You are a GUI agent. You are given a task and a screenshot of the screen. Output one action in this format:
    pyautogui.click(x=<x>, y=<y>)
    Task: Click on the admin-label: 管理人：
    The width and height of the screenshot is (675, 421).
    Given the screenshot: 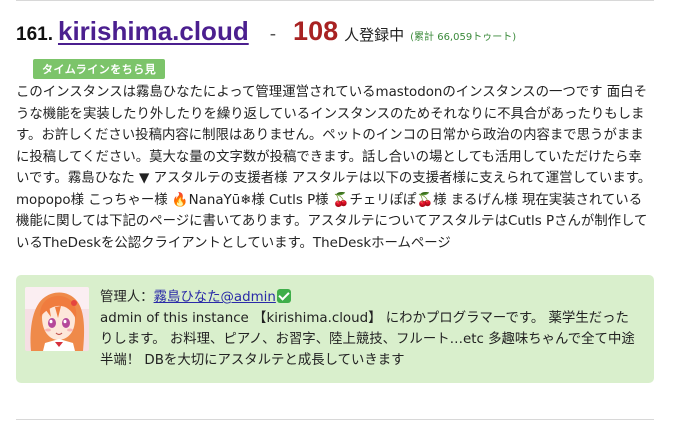 What is the action you would take?
    pyautogui.click(x=127, y=297)
    